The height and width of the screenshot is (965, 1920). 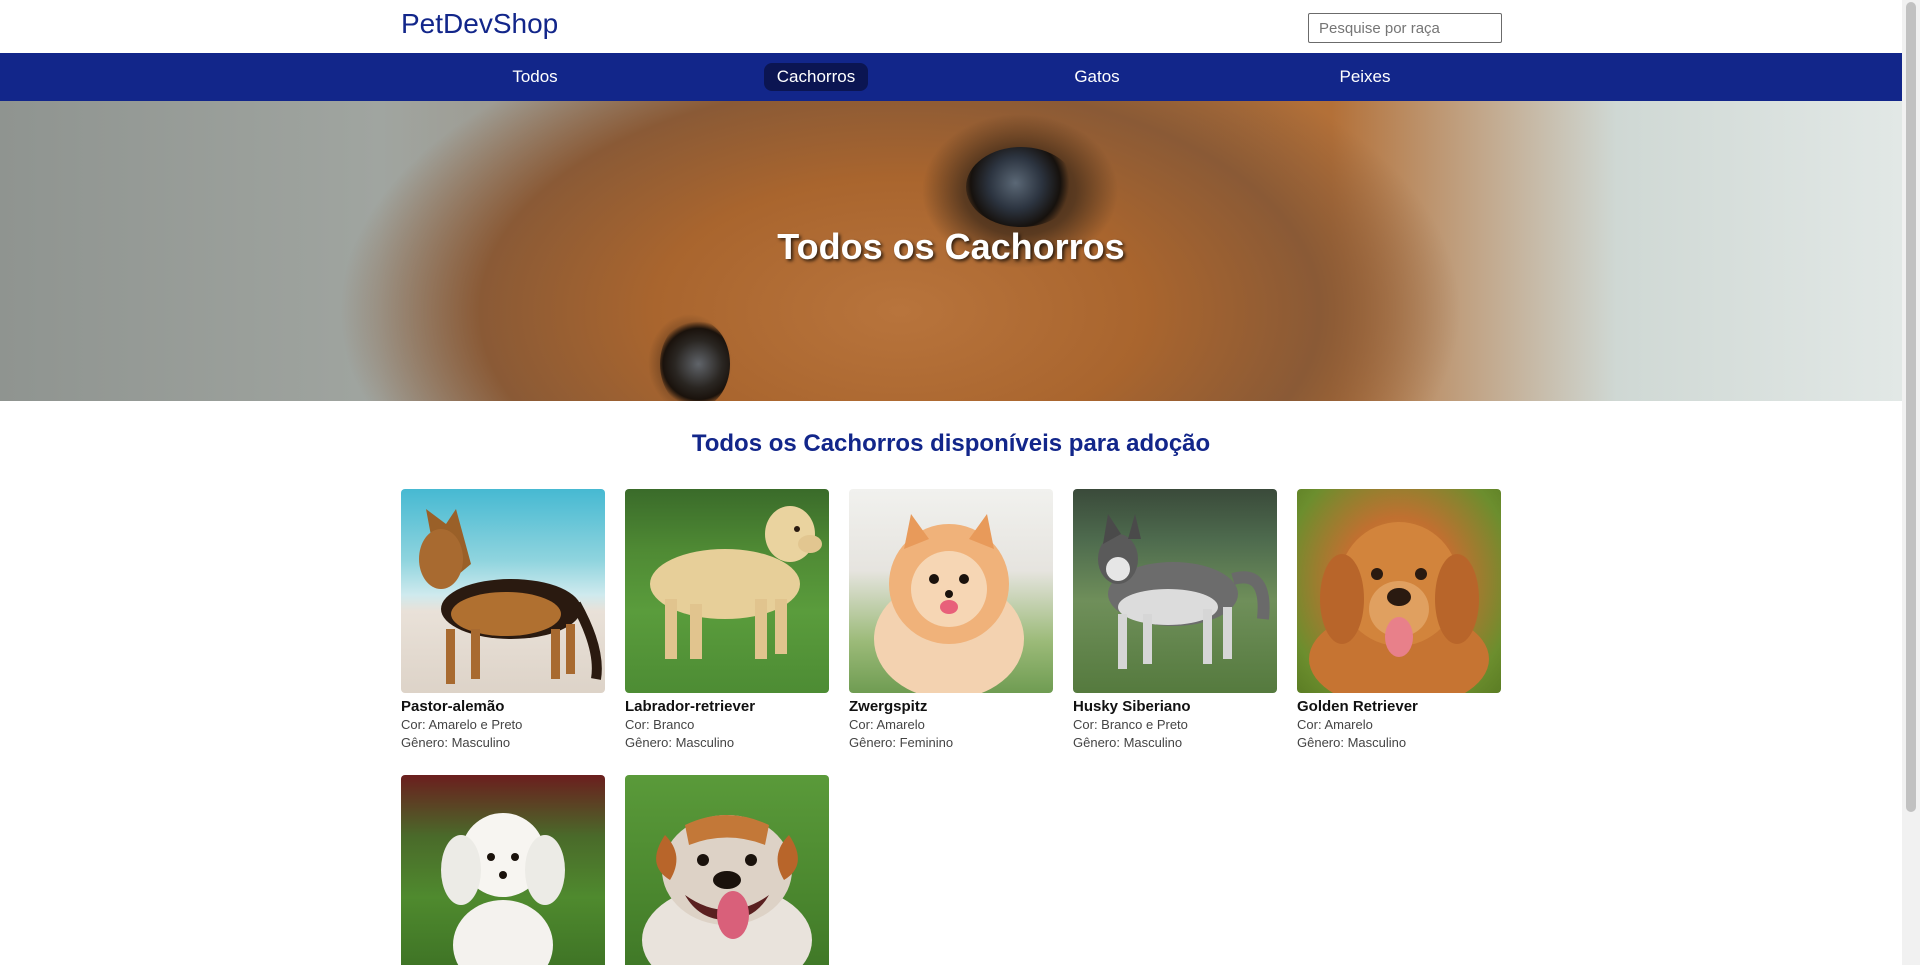 I want to click on nav-item-peixes: Peixes, so click(x=1365, y=77).